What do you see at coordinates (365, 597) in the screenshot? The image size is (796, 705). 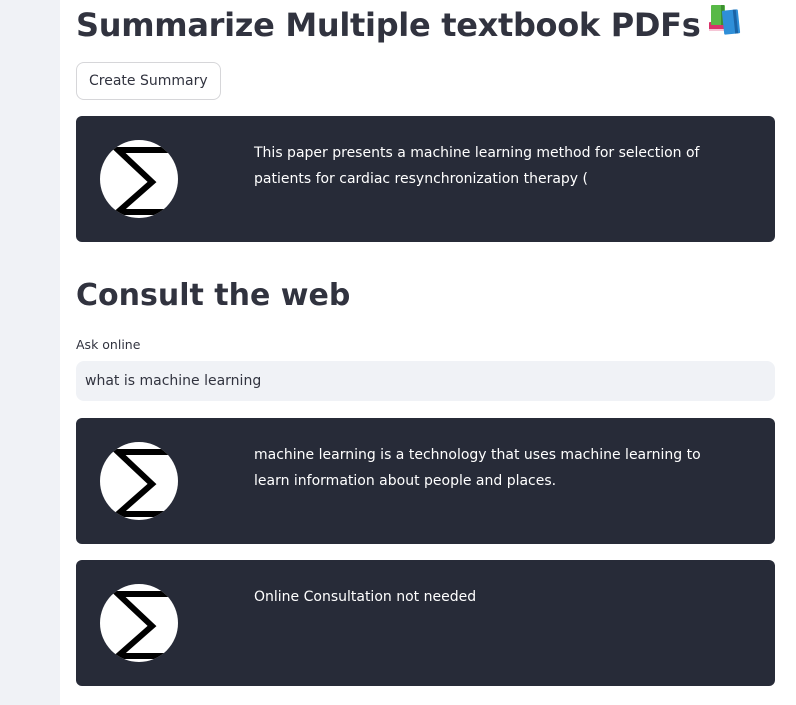 I see `consultation-status-text: Online Consultation not needed` at bounding box center [365, 597].